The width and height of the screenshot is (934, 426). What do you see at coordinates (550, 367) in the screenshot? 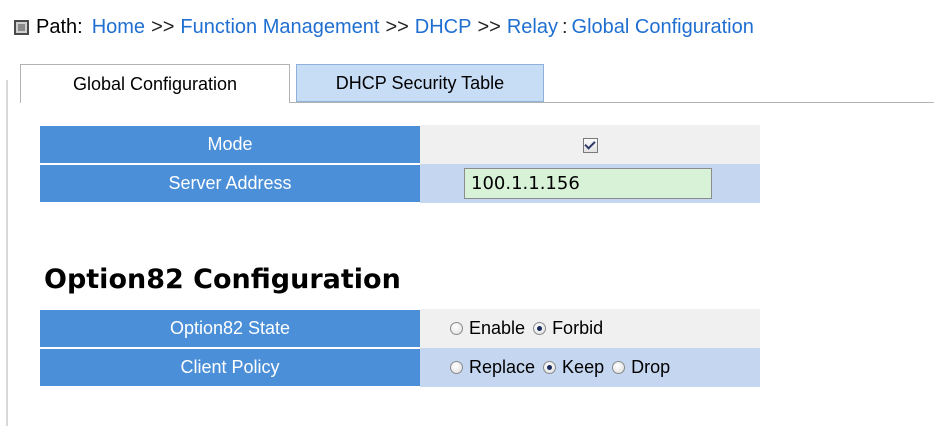
I see `radio-keep-button` at bounding box center [550, 367].